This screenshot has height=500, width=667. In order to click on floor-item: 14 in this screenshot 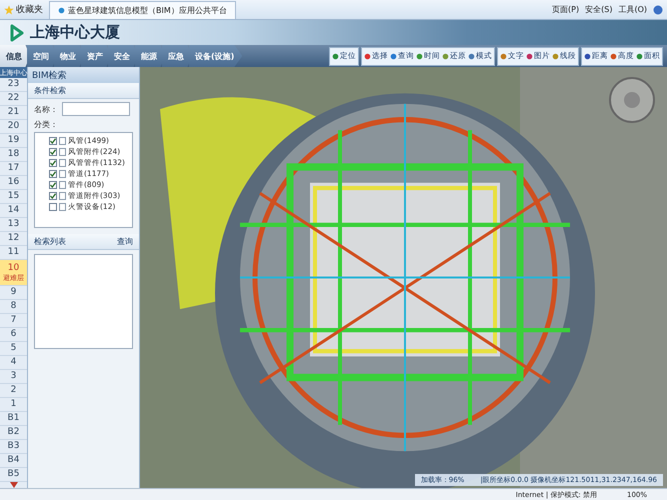, I will do `click(13, 211)`.